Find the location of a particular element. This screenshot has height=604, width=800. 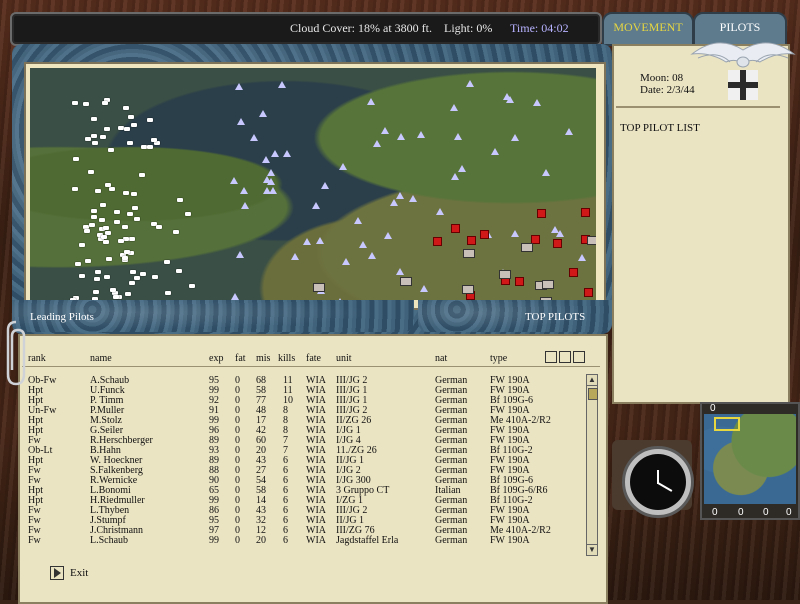

maximize-button is located at coordinates (579, 357).